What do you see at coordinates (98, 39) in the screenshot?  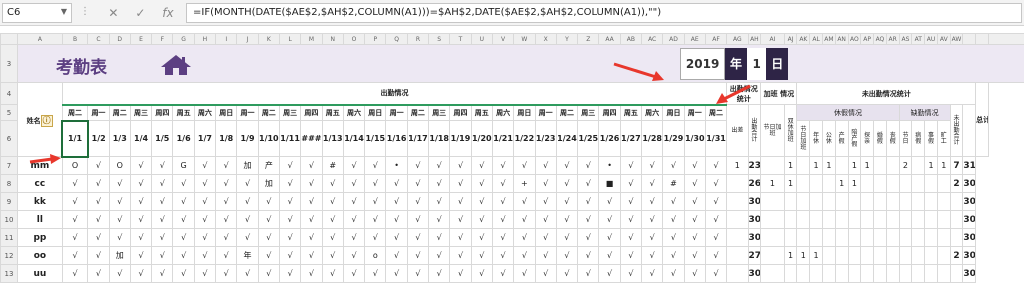 I see `column-header: C` at bounding box center [98, 39].